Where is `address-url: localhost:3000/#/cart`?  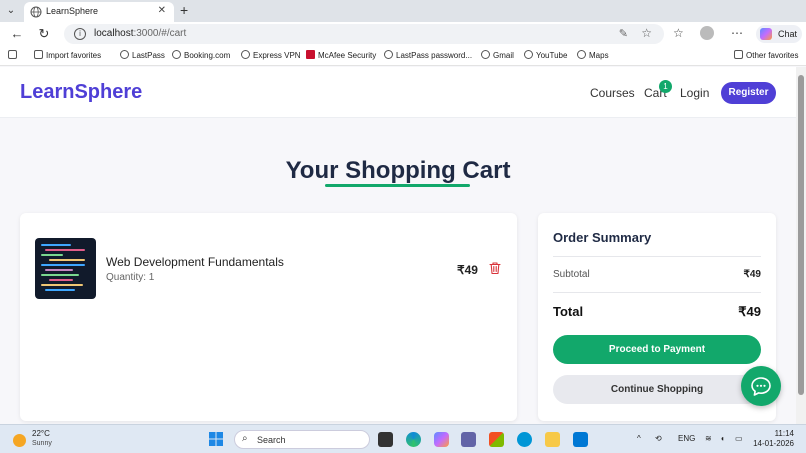 address-url: localhost:3000/#/cart is located at coordinates (140, 33).